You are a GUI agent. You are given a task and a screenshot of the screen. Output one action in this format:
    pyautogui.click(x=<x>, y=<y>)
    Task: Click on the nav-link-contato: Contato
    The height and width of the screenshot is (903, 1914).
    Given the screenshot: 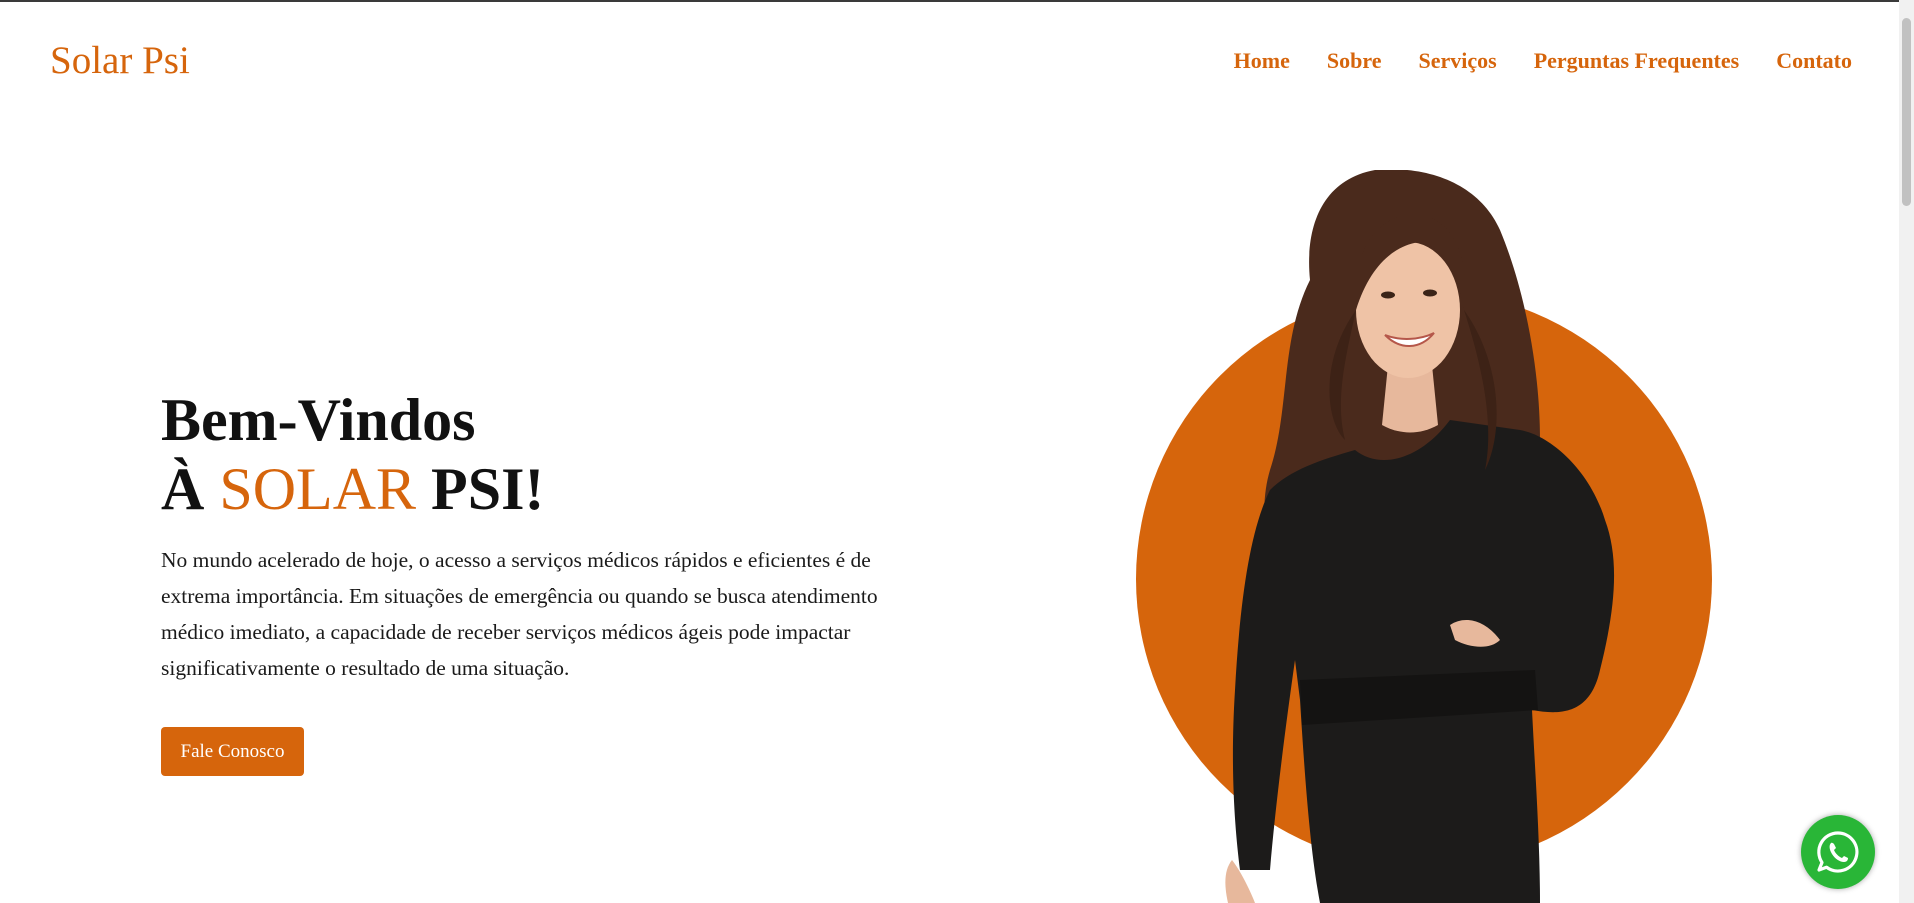 What is the action you would take?
    pyautogui.click(x=1814, y=61)
    